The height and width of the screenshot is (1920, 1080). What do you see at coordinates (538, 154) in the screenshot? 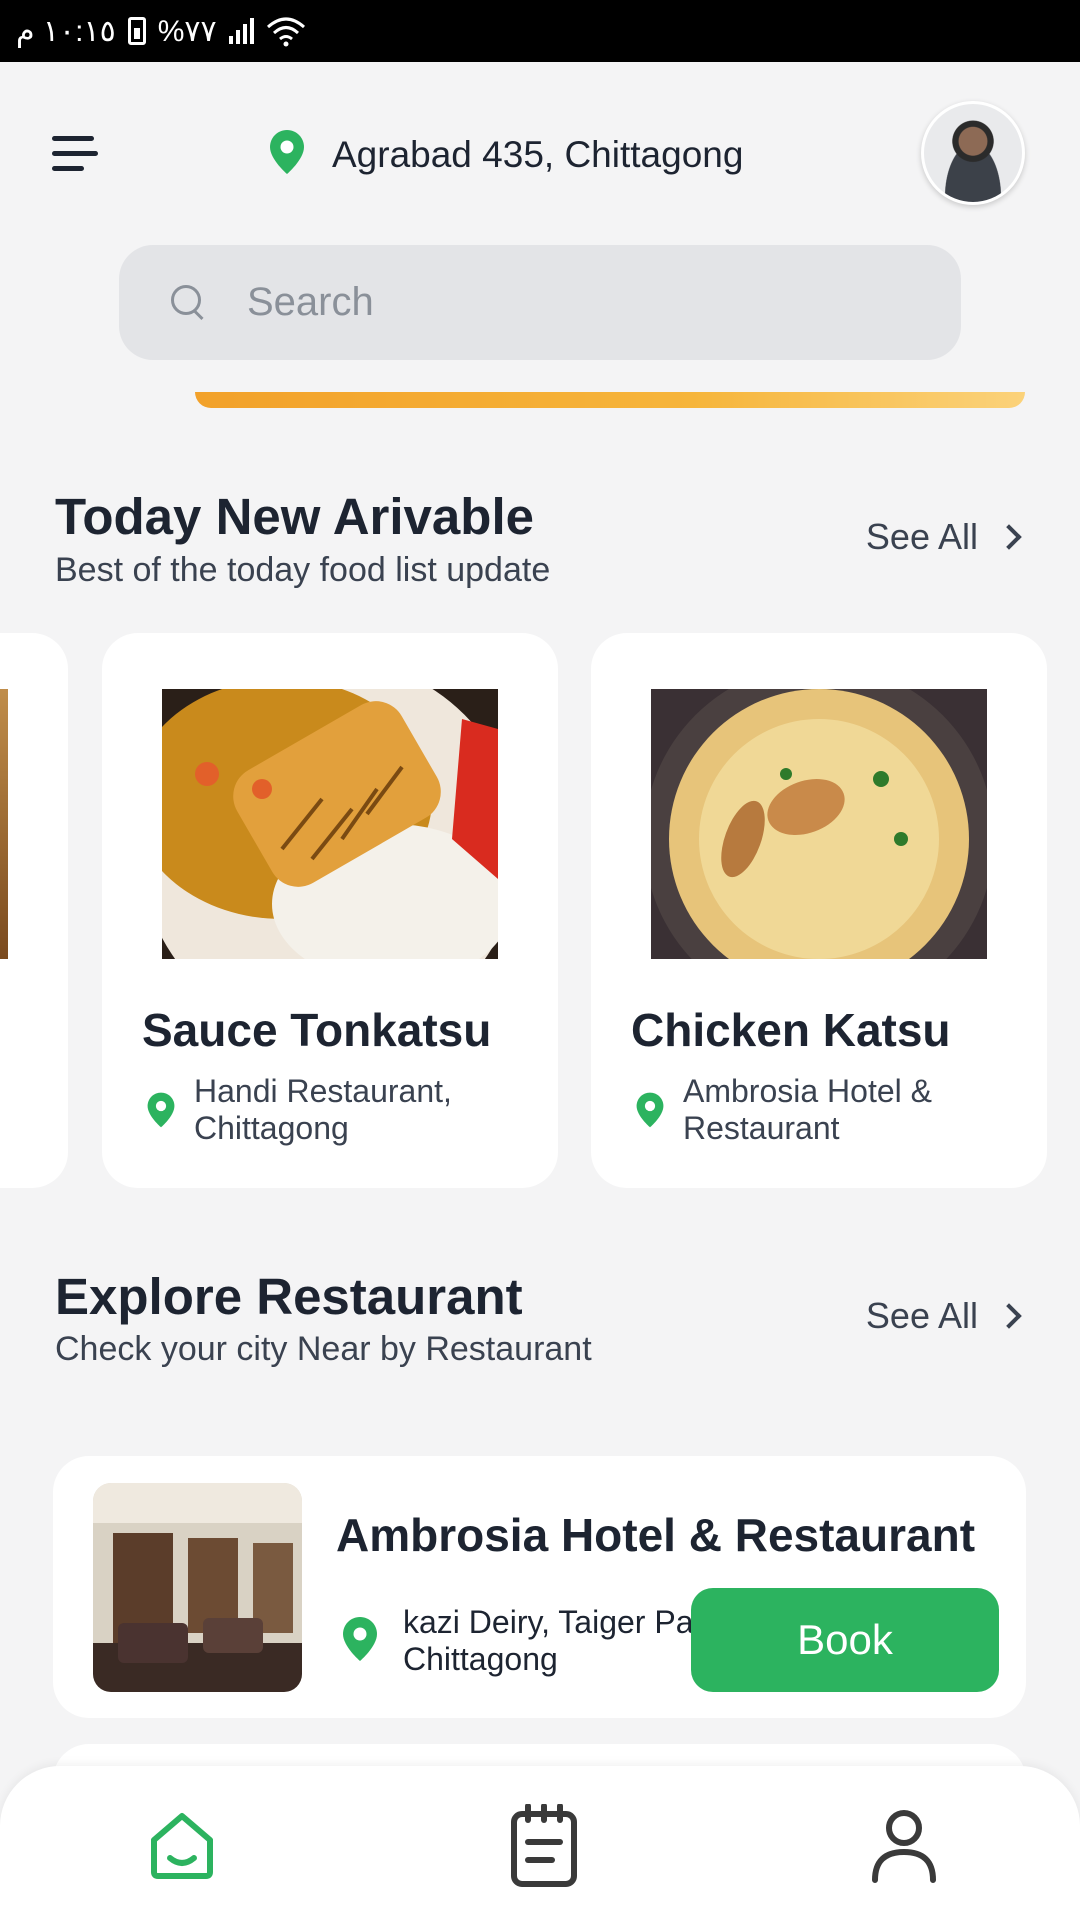
I see `location-text: Agrabad 435, Chittagong` at bounding box center [538, 154].